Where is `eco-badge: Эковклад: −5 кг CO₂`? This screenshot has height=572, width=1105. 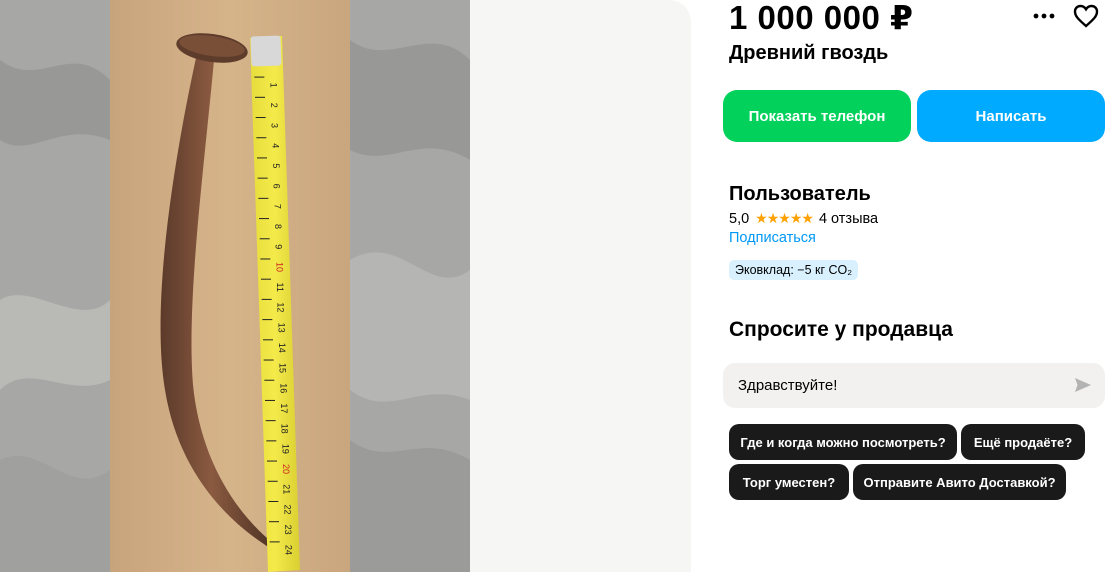 eco-badge: Эковклад: −5 кг CO₂ is located at coordinates (794, 270).